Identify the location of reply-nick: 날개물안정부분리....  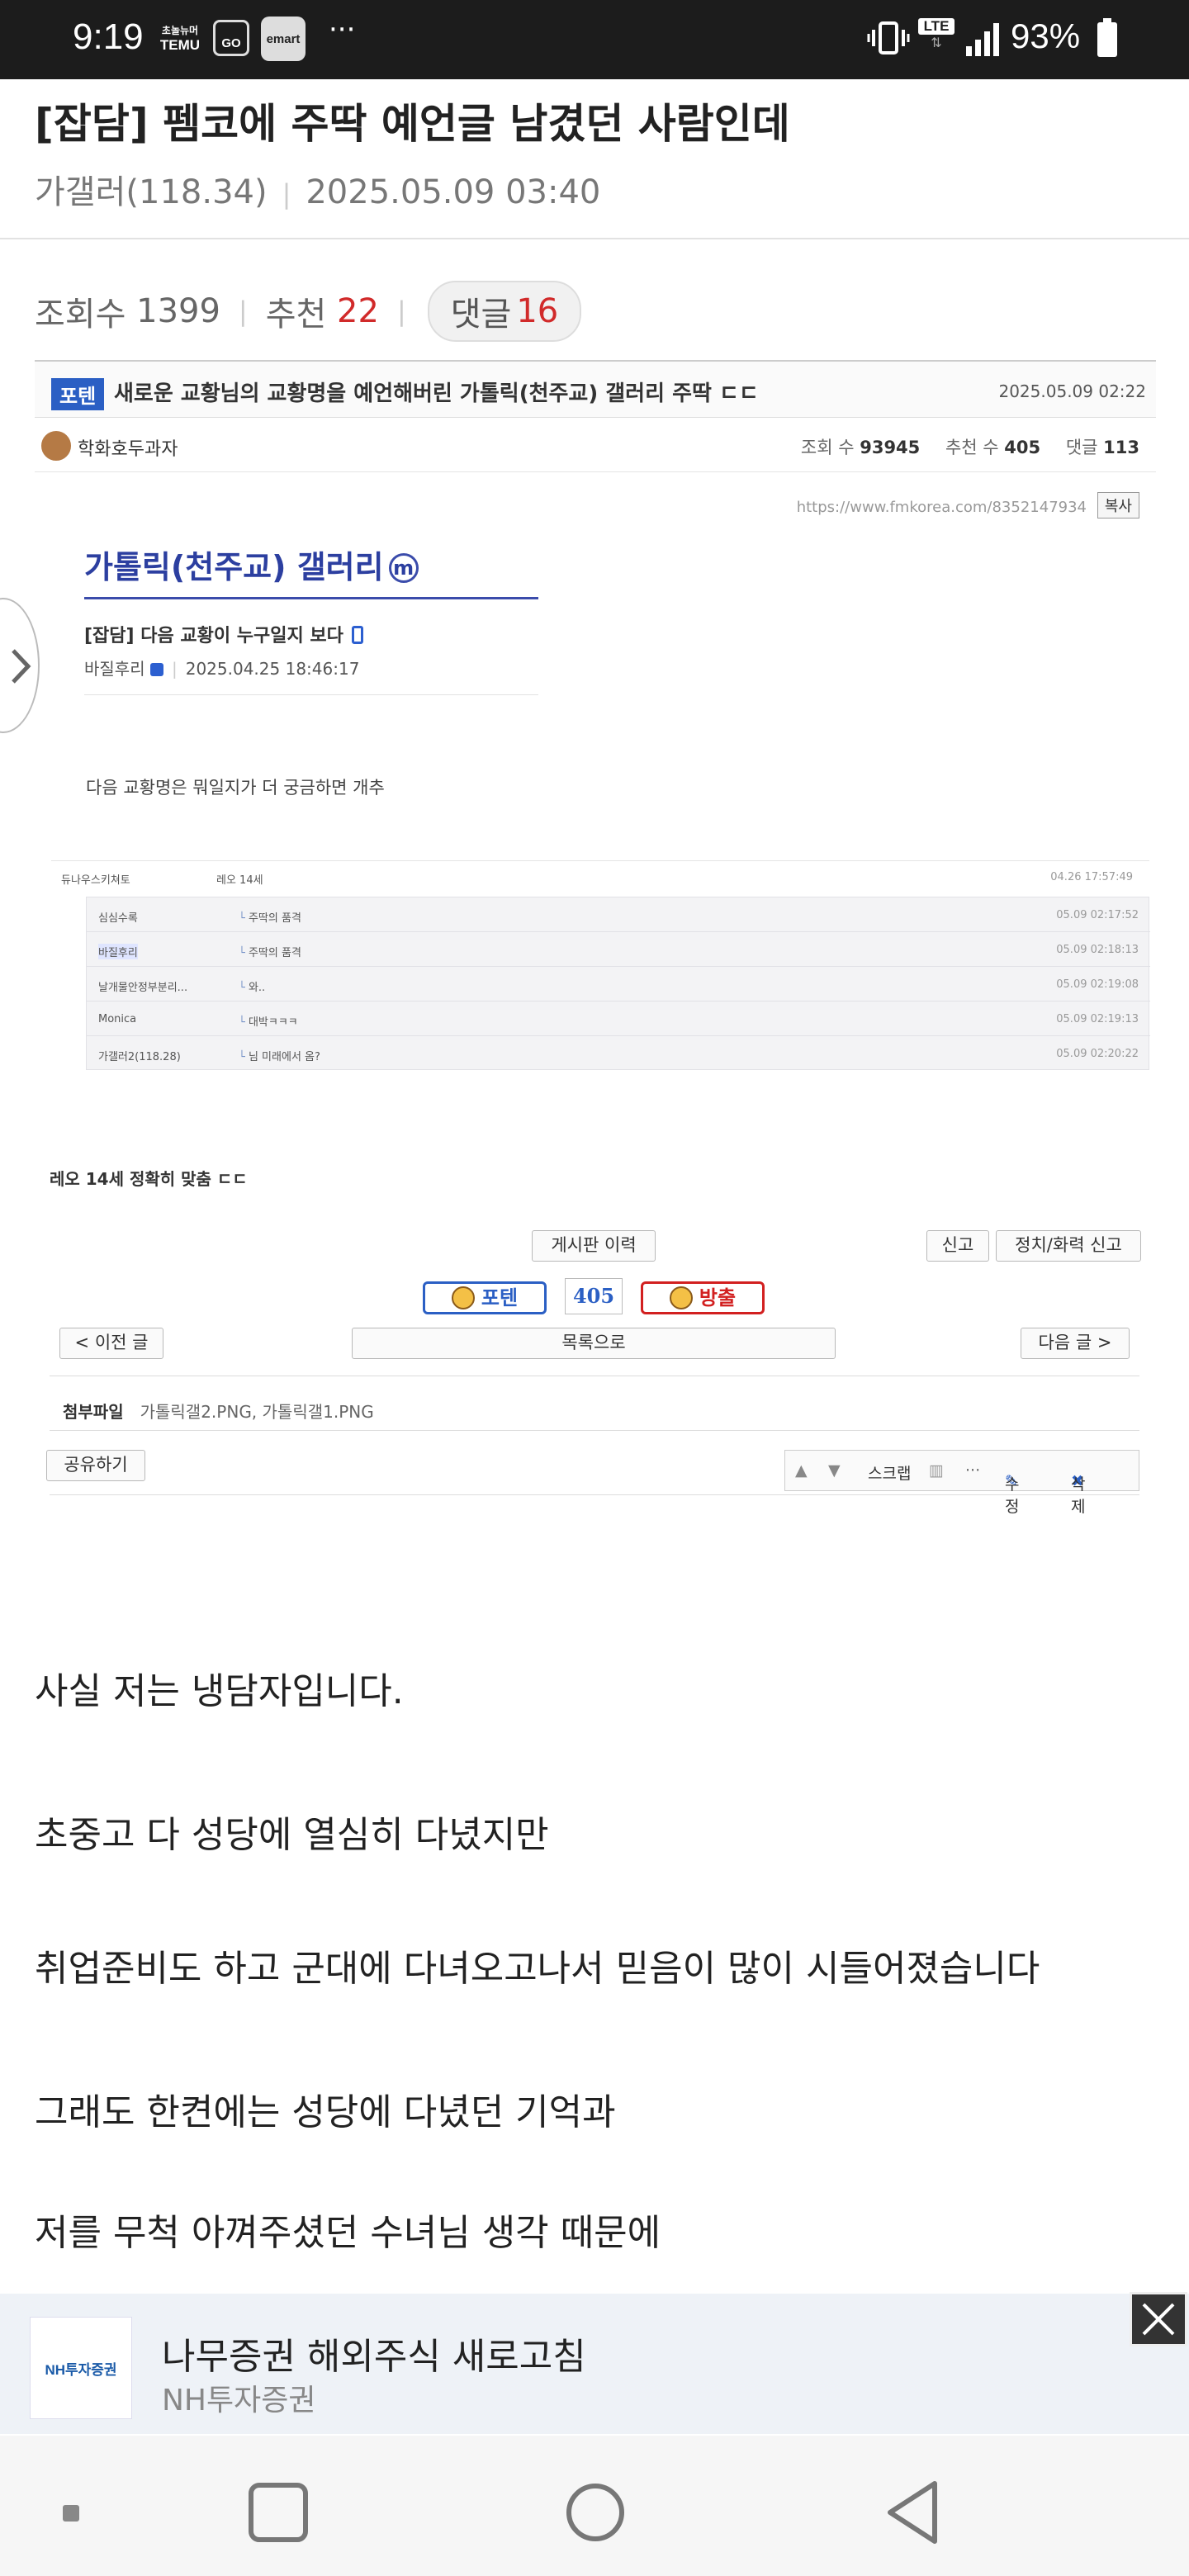
(143, 988).